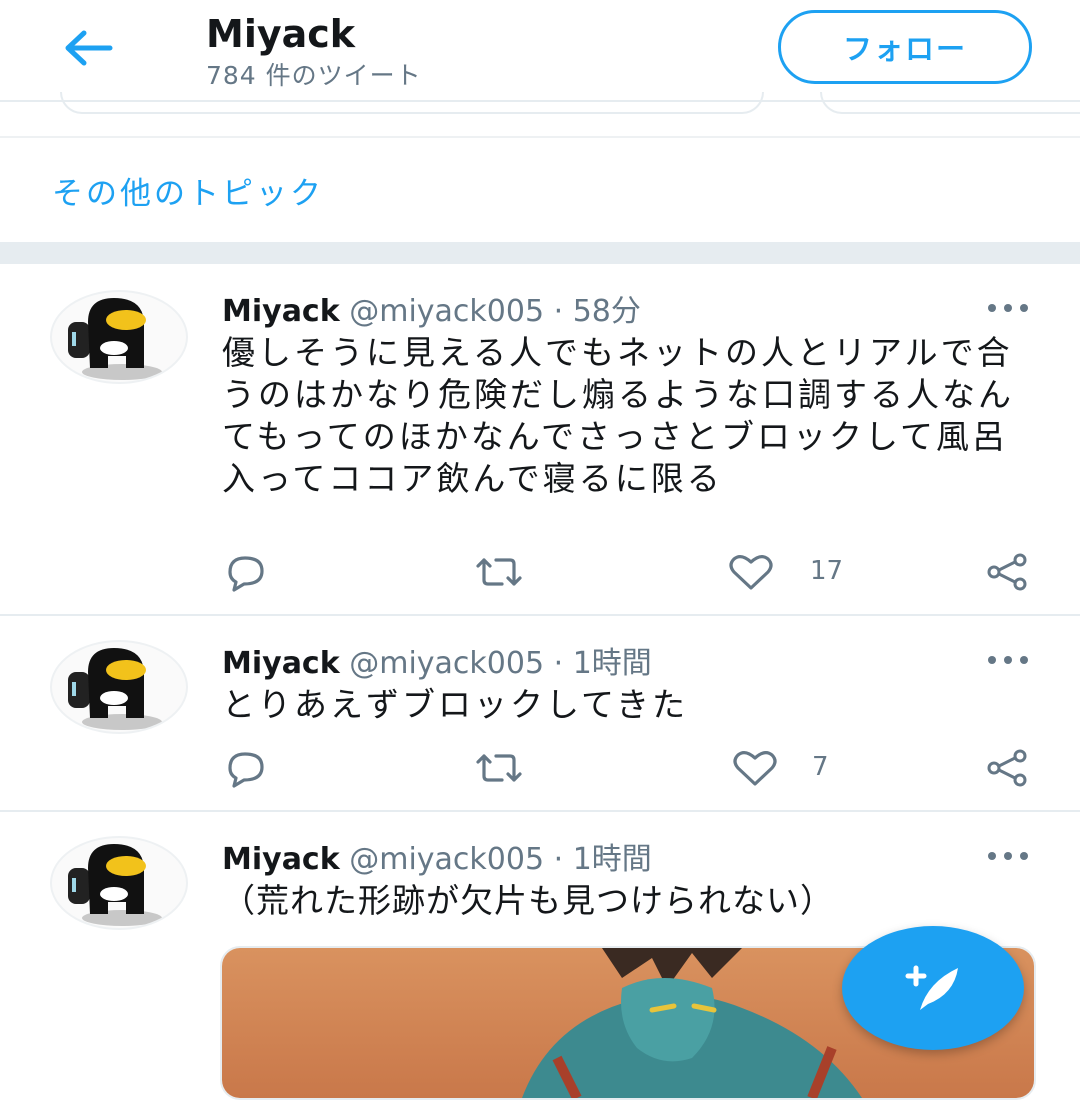  I want to click on topics-section: その他のトピック, so click(540, 177).